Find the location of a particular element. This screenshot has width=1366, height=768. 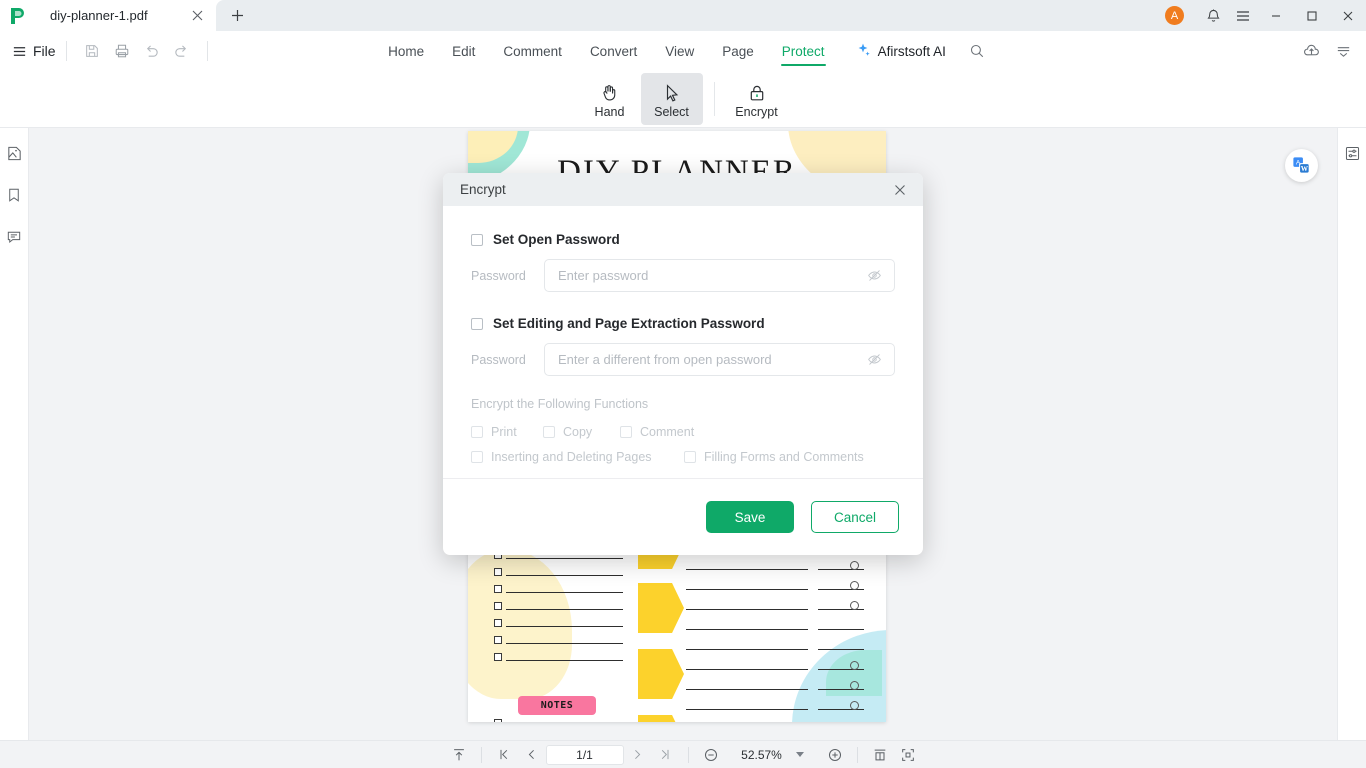

page-number-input: 1/1 is located at coordinates (584, 754).